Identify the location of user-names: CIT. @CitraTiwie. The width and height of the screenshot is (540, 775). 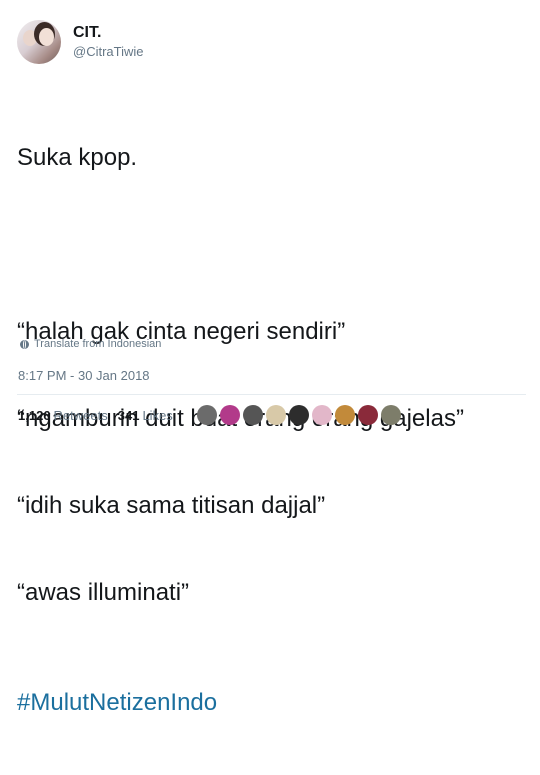
(108, 42).